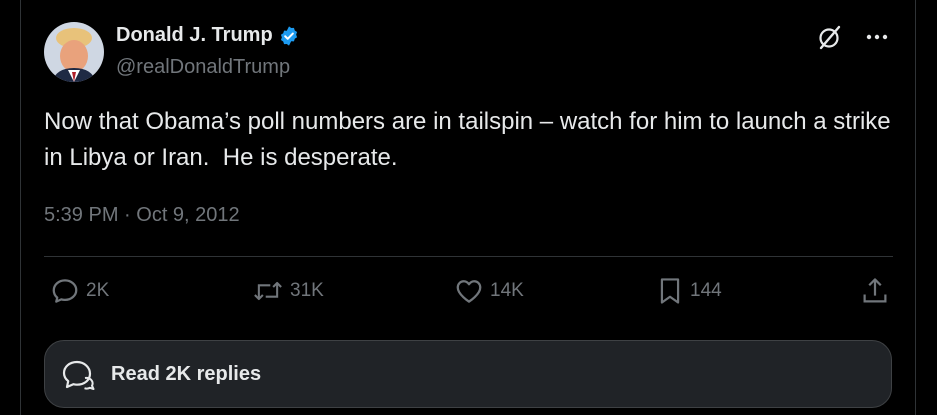  I want to click on like-button: 14K, so click(489, 291).